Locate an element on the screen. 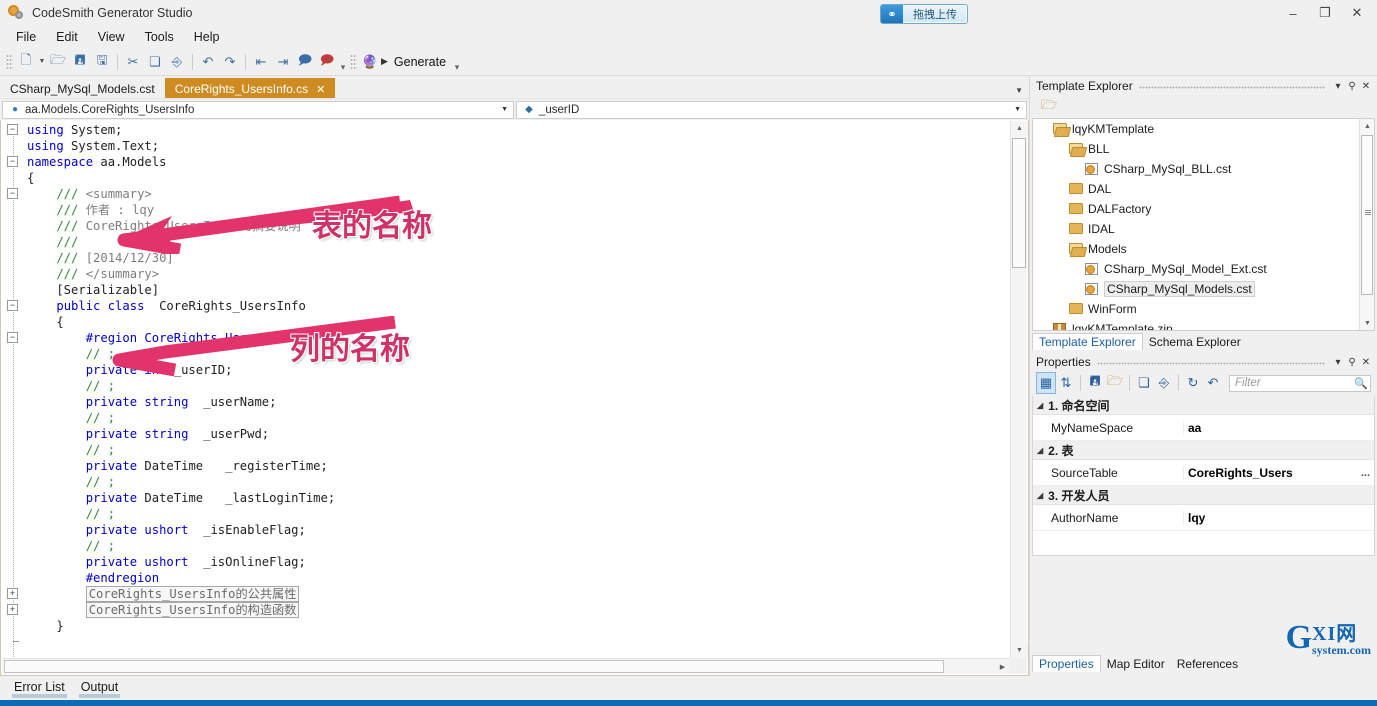 This screenshot has width=1377, height=706. redo-icon: ↷ is located at coordinates (230, 62).